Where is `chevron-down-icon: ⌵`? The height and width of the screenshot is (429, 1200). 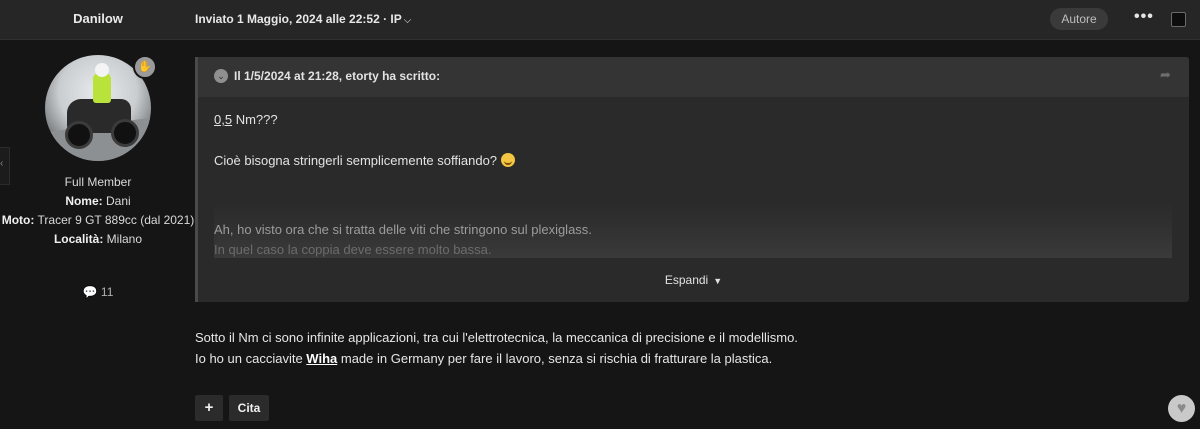 chevron-down-icon: ⌵ is located at coordinates (408, 20).